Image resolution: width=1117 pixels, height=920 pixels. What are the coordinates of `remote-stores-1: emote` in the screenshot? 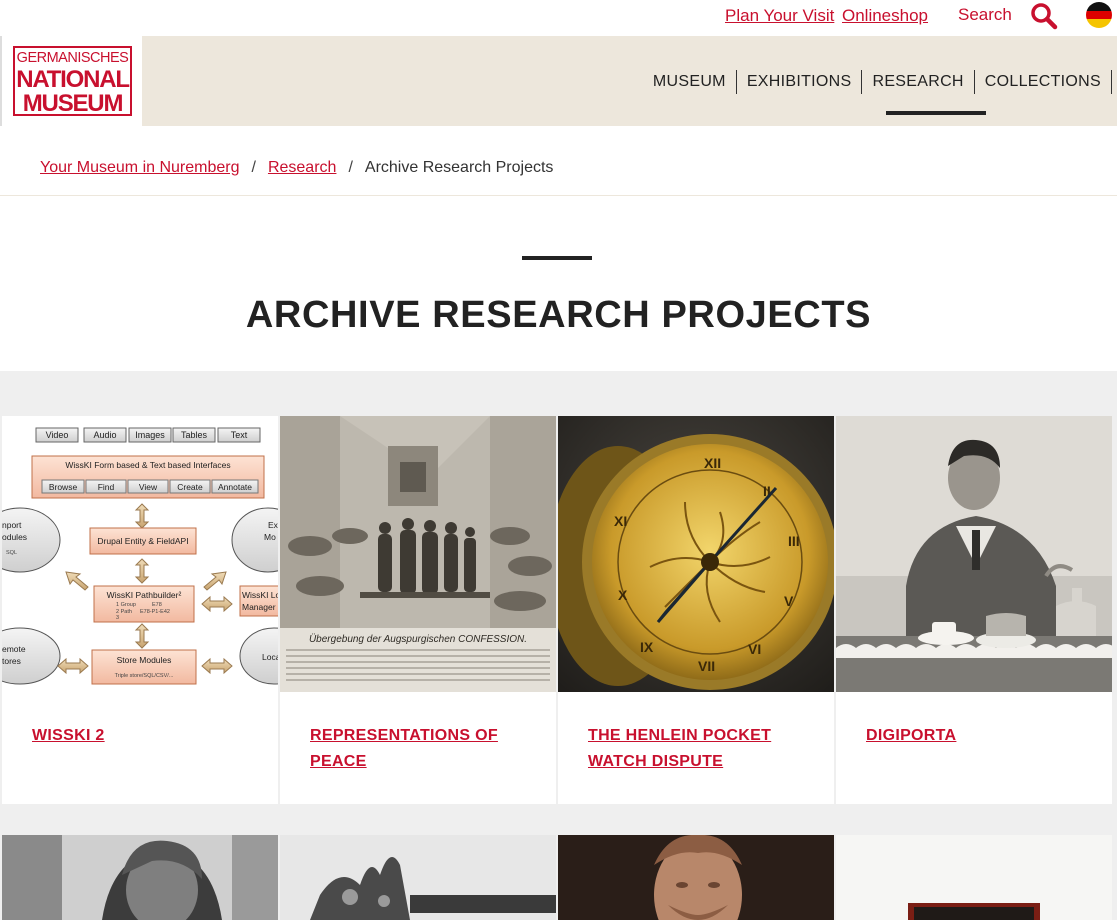 It's located at (14, 649).